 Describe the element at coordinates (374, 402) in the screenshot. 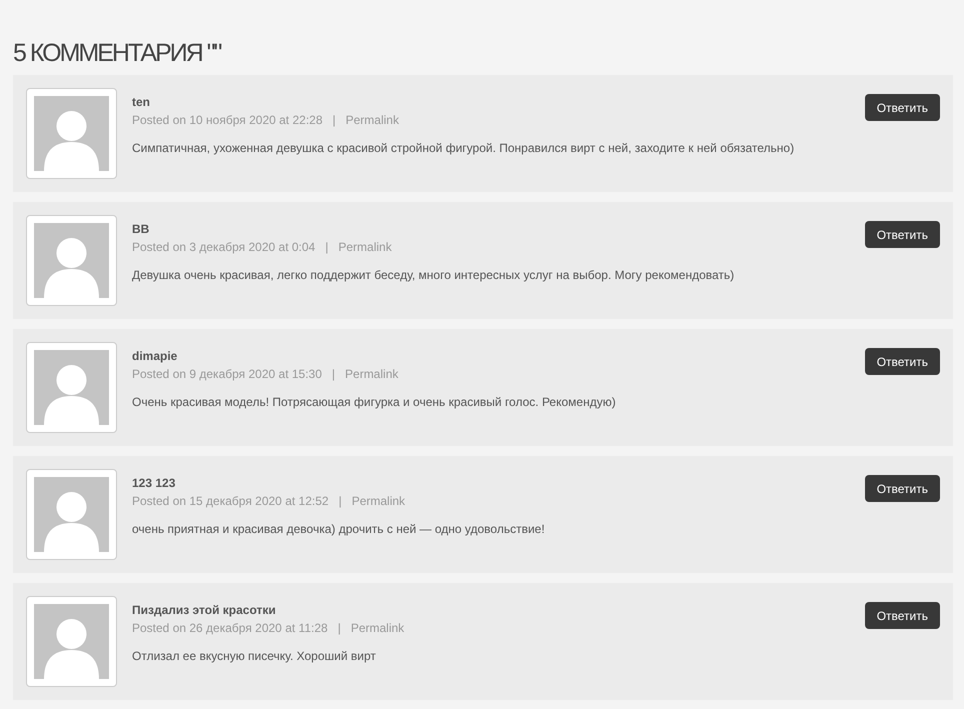

I see `comment-text: Очень красивая модель! Потрясающая фигурка и очень красивый голос. Рекомендую)` at that location.